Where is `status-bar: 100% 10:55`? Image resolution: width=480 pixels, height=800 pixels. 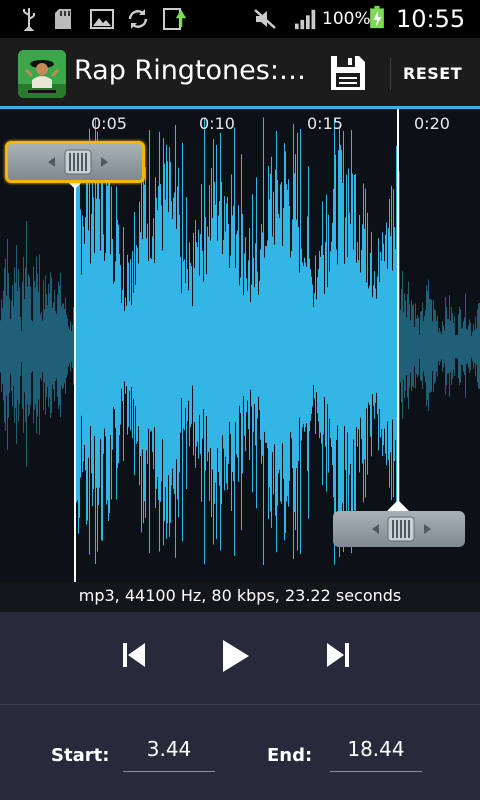 status-bar: 100% 10:55 is located at coordinates (240, 19).